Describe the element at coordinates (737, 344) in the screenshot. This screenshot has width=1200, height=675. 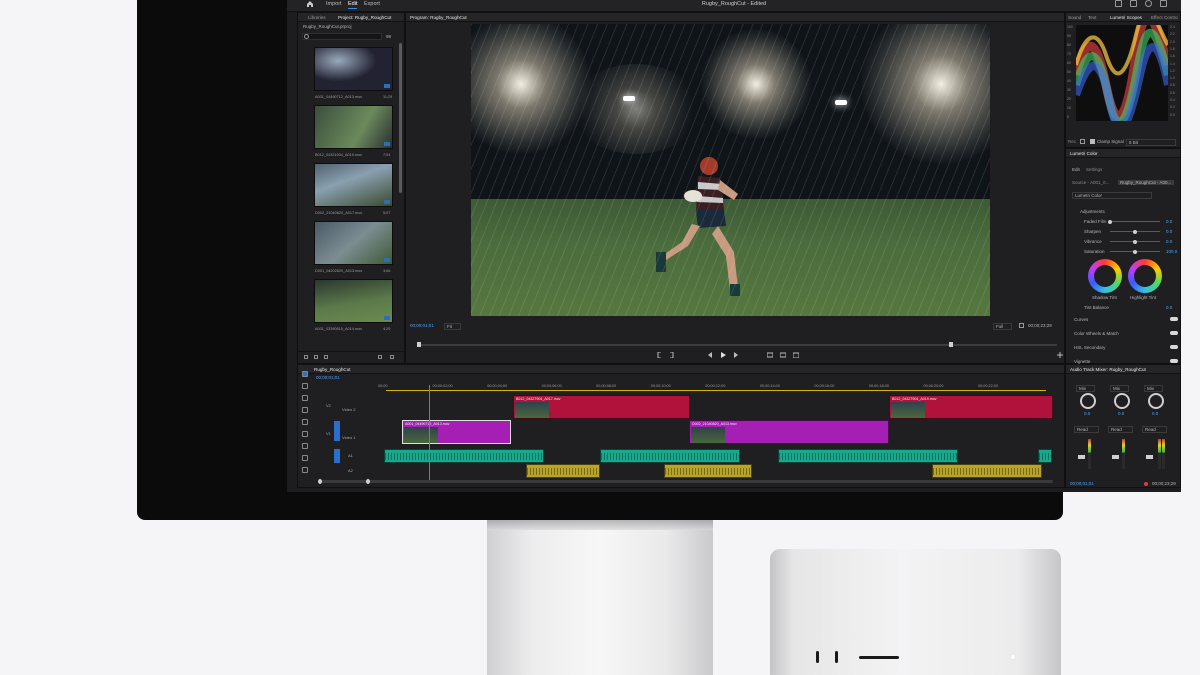
I see `program-scrubber` at that location.